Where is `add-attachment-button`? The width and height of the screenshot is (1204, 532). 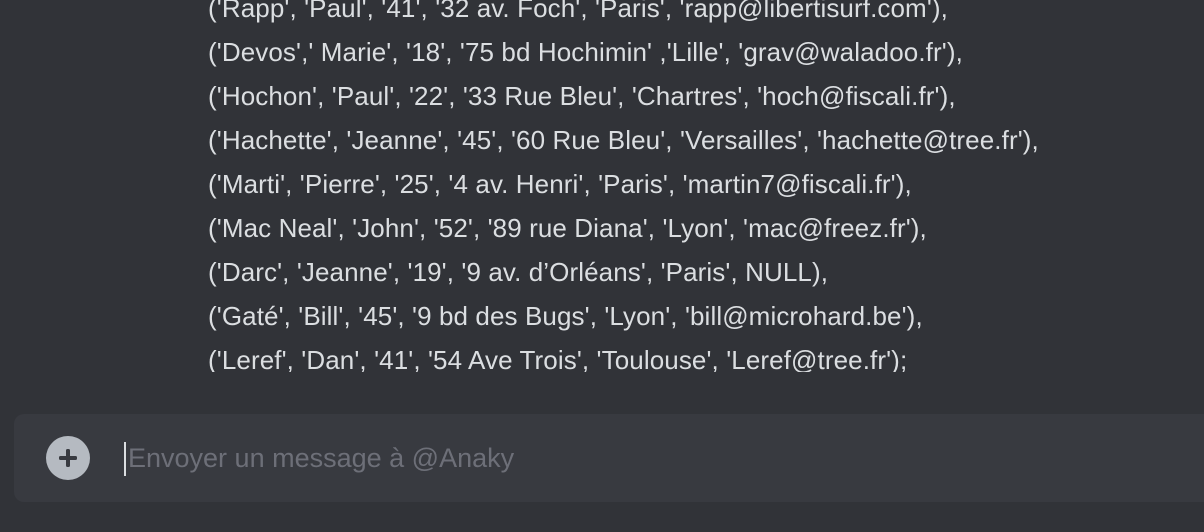 add-attachment-button is located at coordinates (68, 458).